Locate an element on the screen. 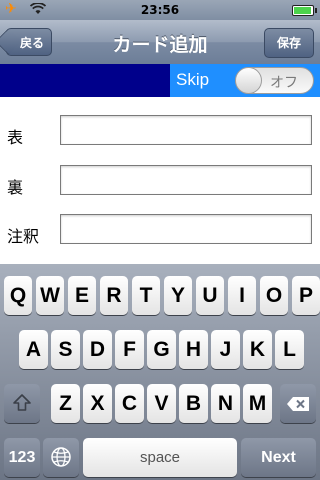 The height and width of the screenshot is (480, 320). navigation-bar: 戻る カード追加 保存 is located at coordinates (160, 42).